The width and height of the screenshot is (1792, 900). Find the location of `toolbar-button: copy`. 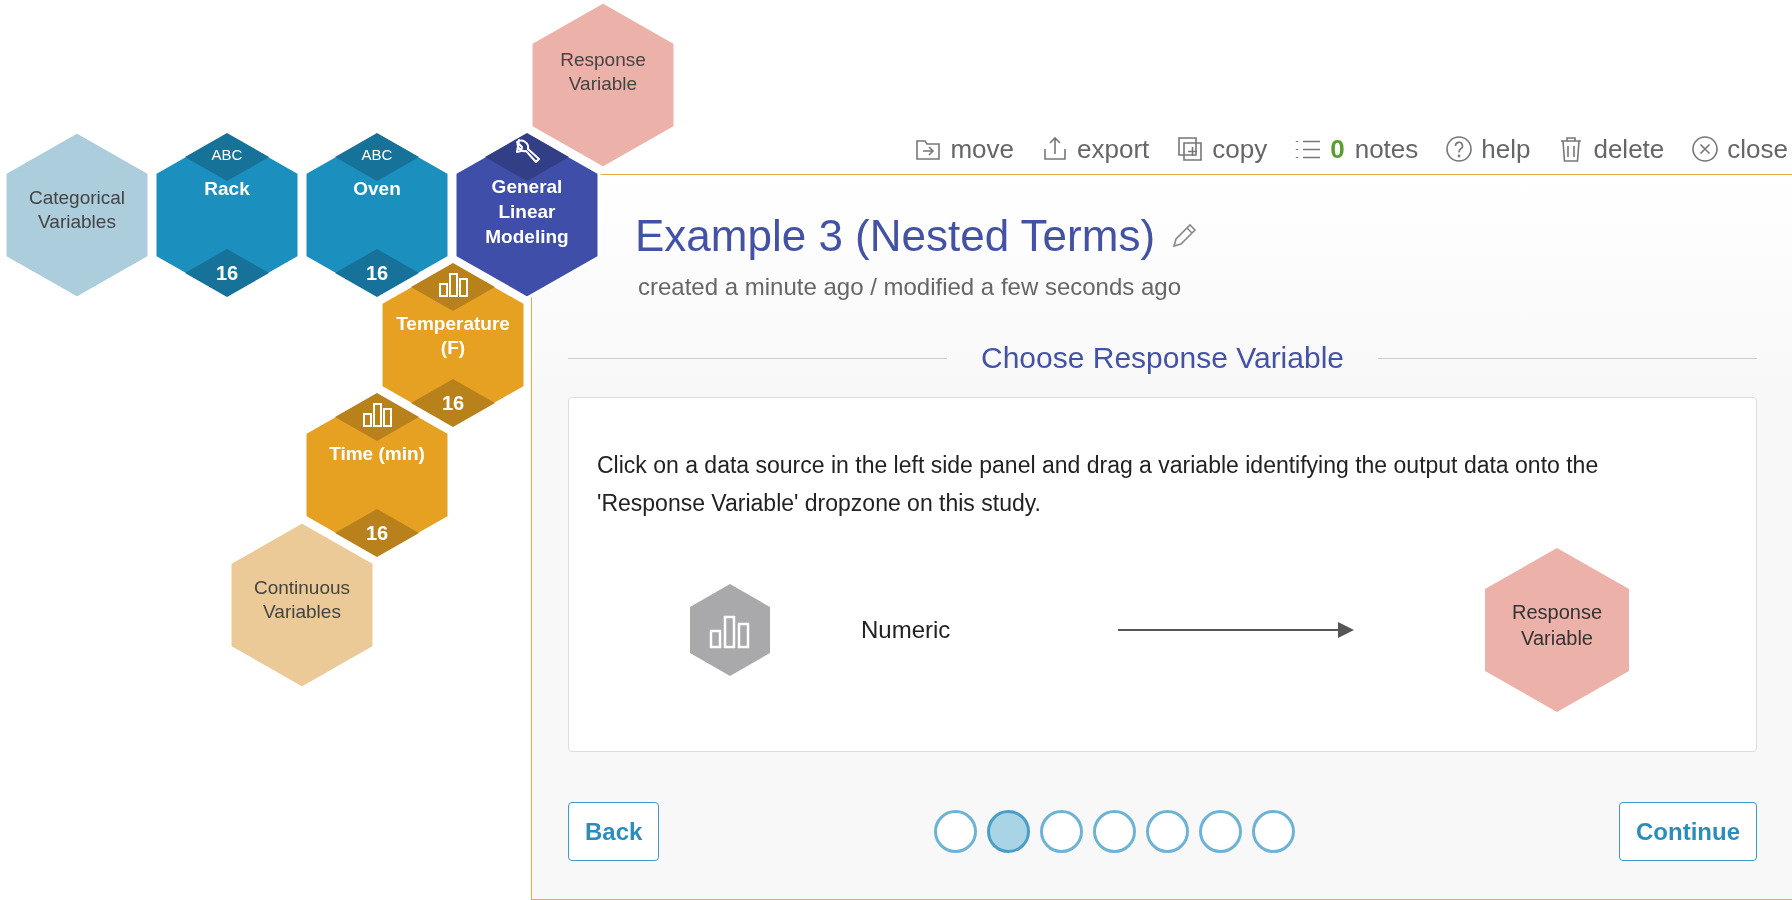

toolbar-button: copy is located at coordinates (1222, 149).